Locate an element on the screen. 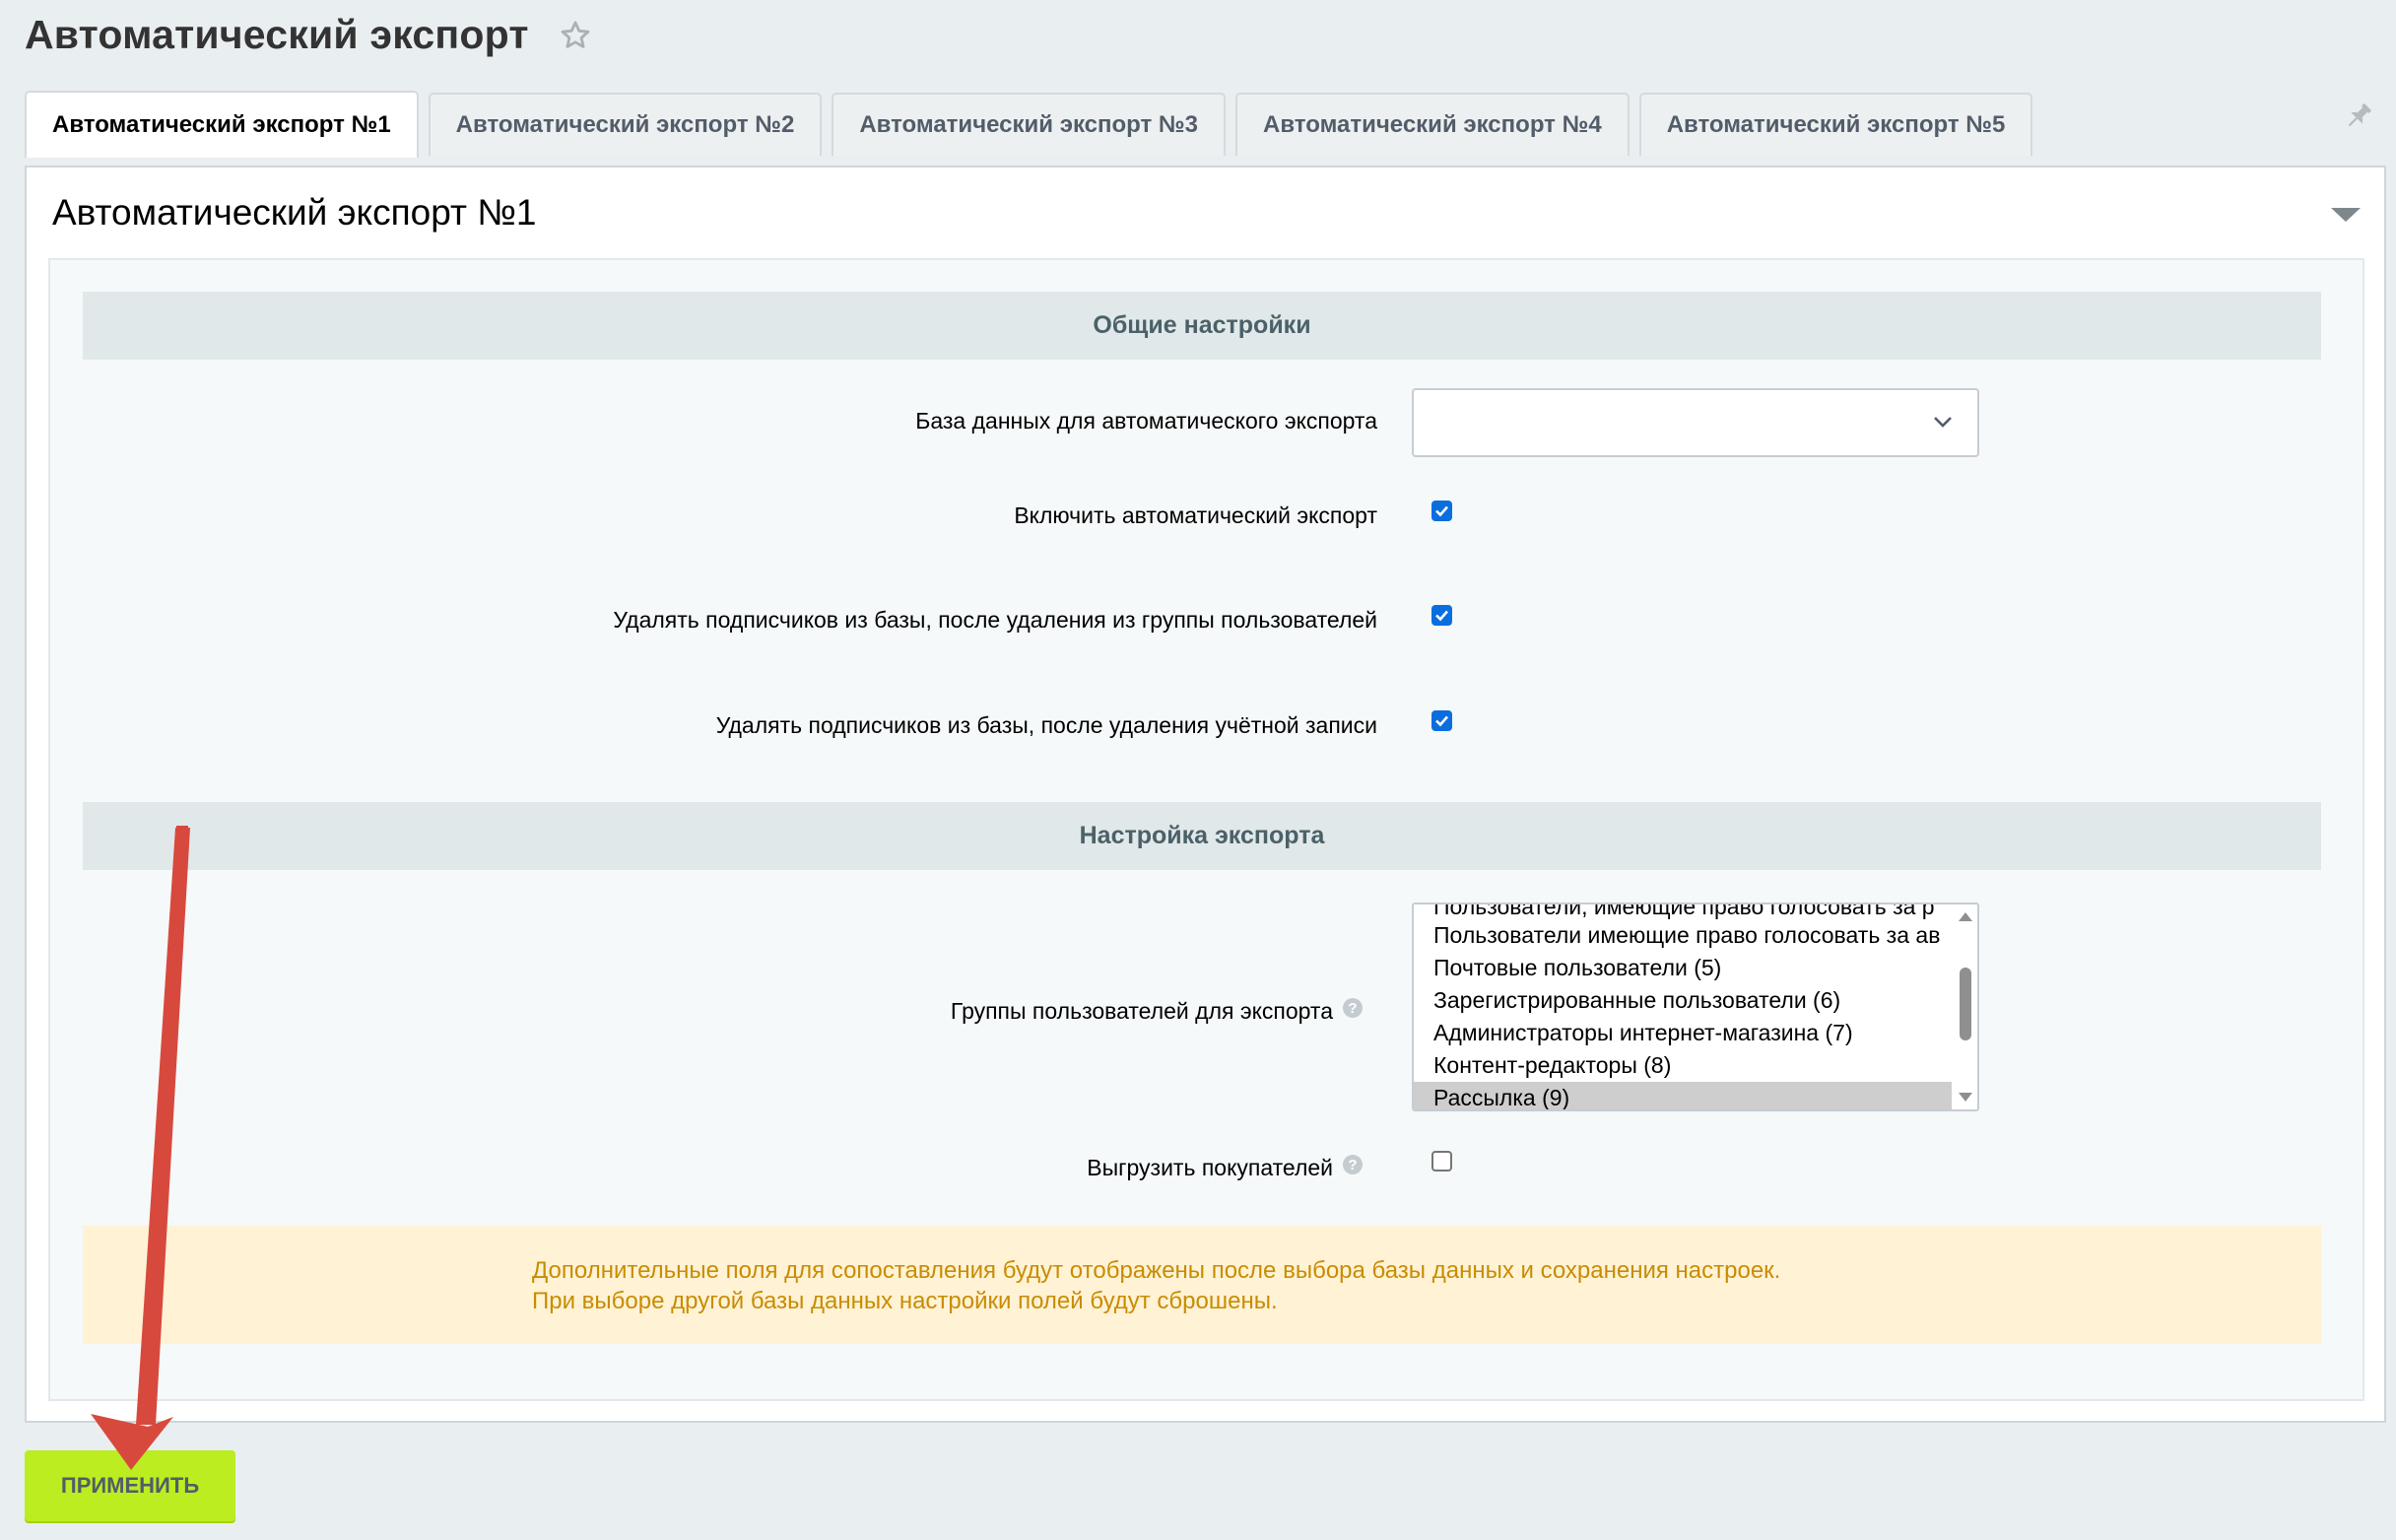 This screenshot has height=1540, width=2396. card-title: Автоматический экспорт №1 is located at coordinates (294, 213).